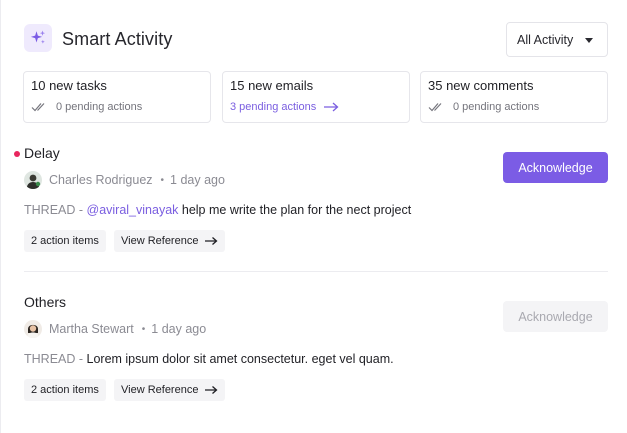 This screenshot has width=627, height=433. I want to click on activity-filter-dropdown: All Activity, so click(557, 39).